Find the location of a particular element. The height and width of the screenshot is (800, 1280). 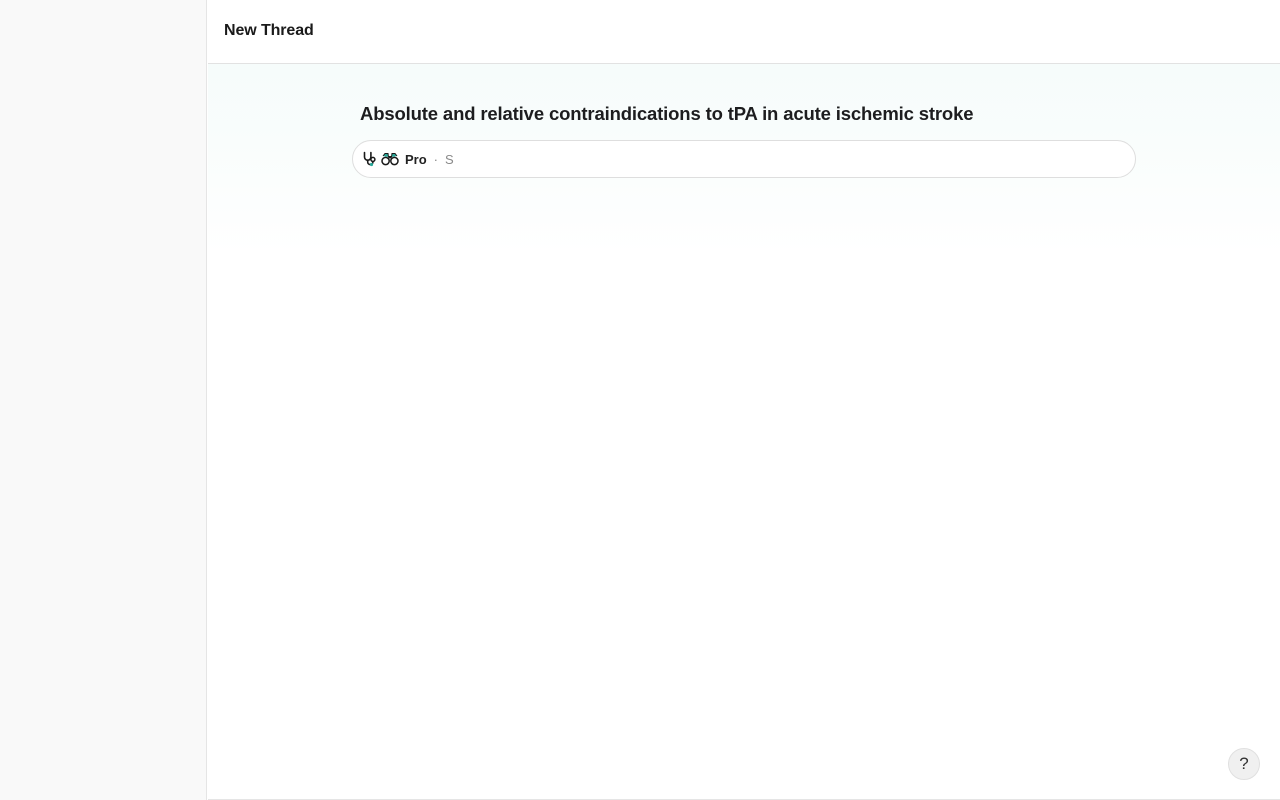

stethoscope-icon is located at coordinates (369, 159).